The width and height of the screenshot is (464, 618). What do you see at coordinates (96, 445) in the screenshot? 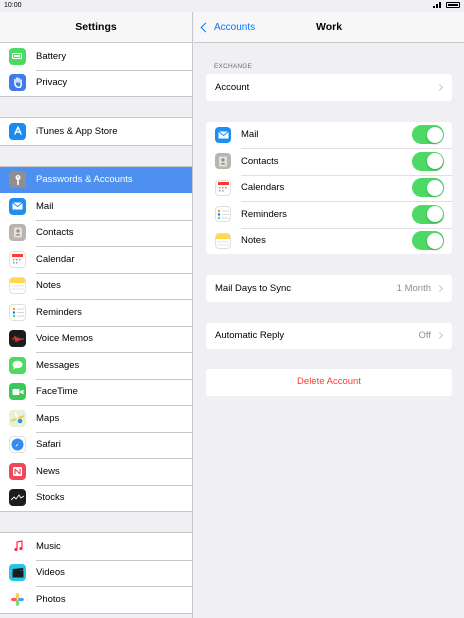
I see `sidebar-item-safari: Safari` at bounding box center [96, 445].